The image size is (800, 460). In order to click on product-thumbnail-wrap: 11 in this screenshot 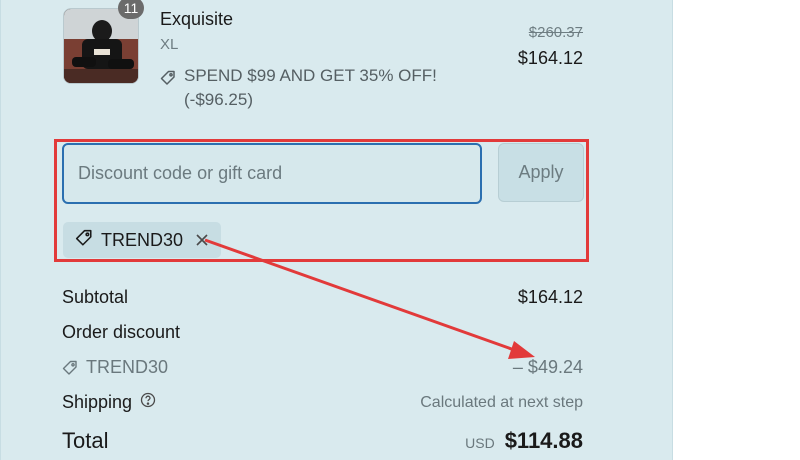, I will do `click(103, 42)`.